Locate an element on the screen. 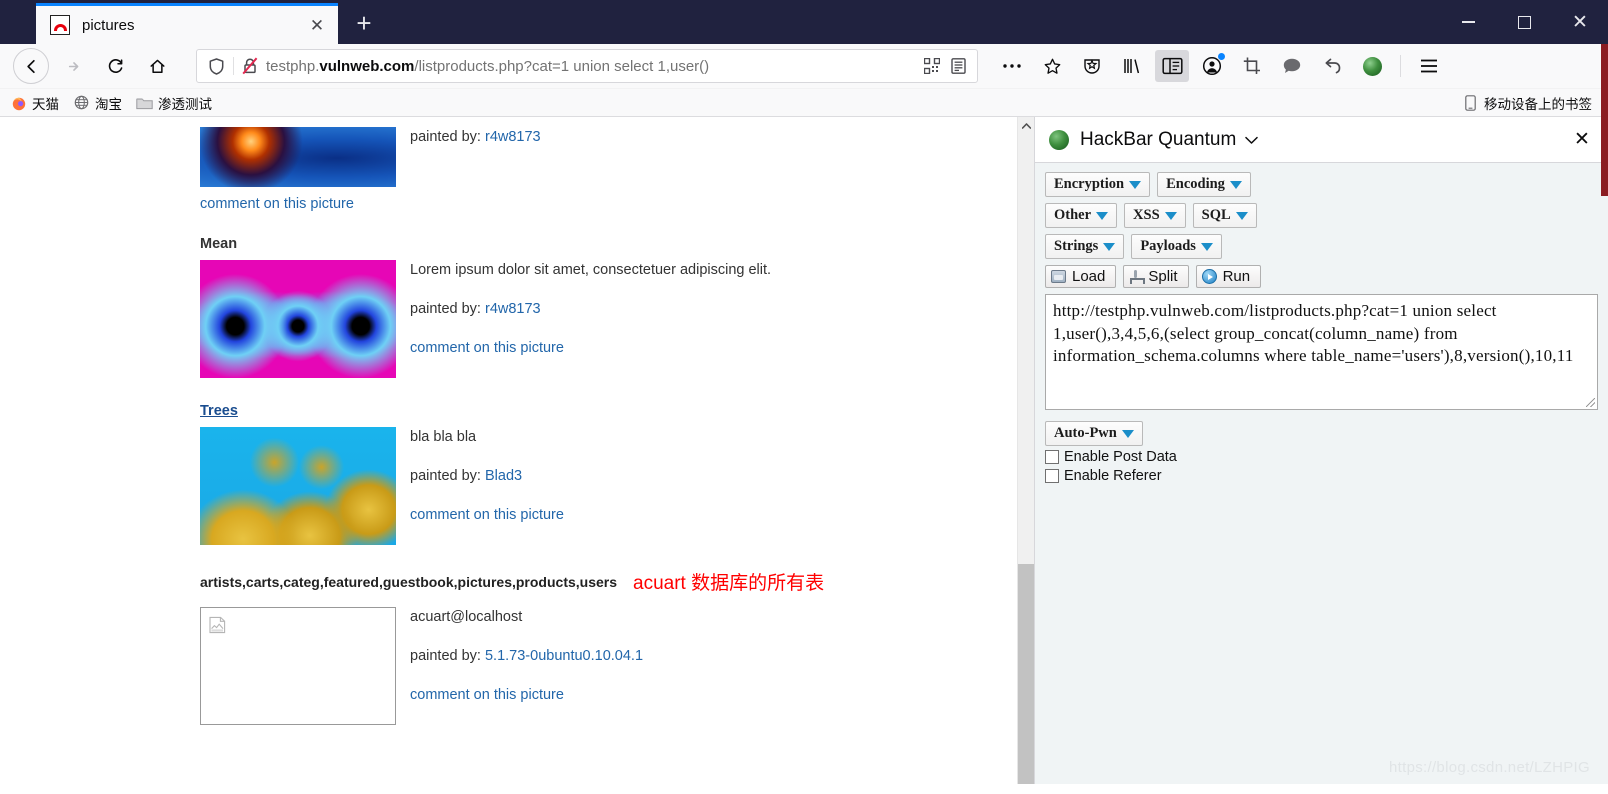 This screenshot has height=794, width=1608. auto-pwn-menu: Auto-Pwn is located at coordinates (1094, 433).